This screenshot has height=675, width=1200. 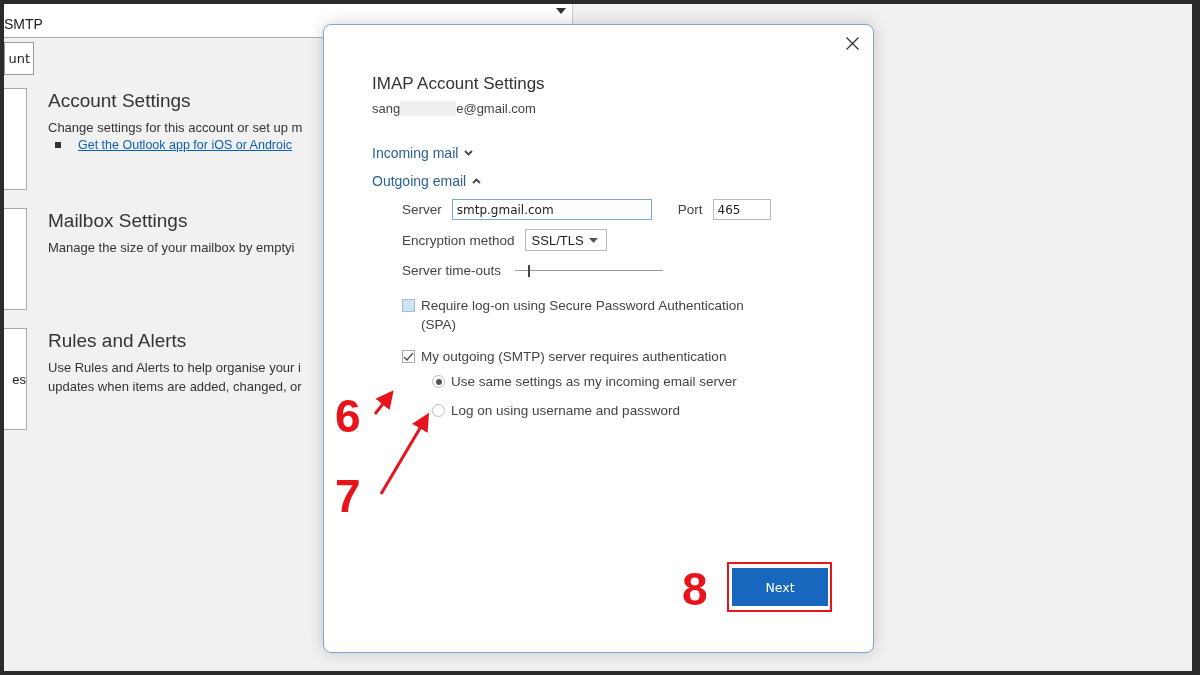 What do you see at coordinates (288, 20) in the screenshot?
I see `account-type-dropdown: SMTP` at bounding box center [288, 20].